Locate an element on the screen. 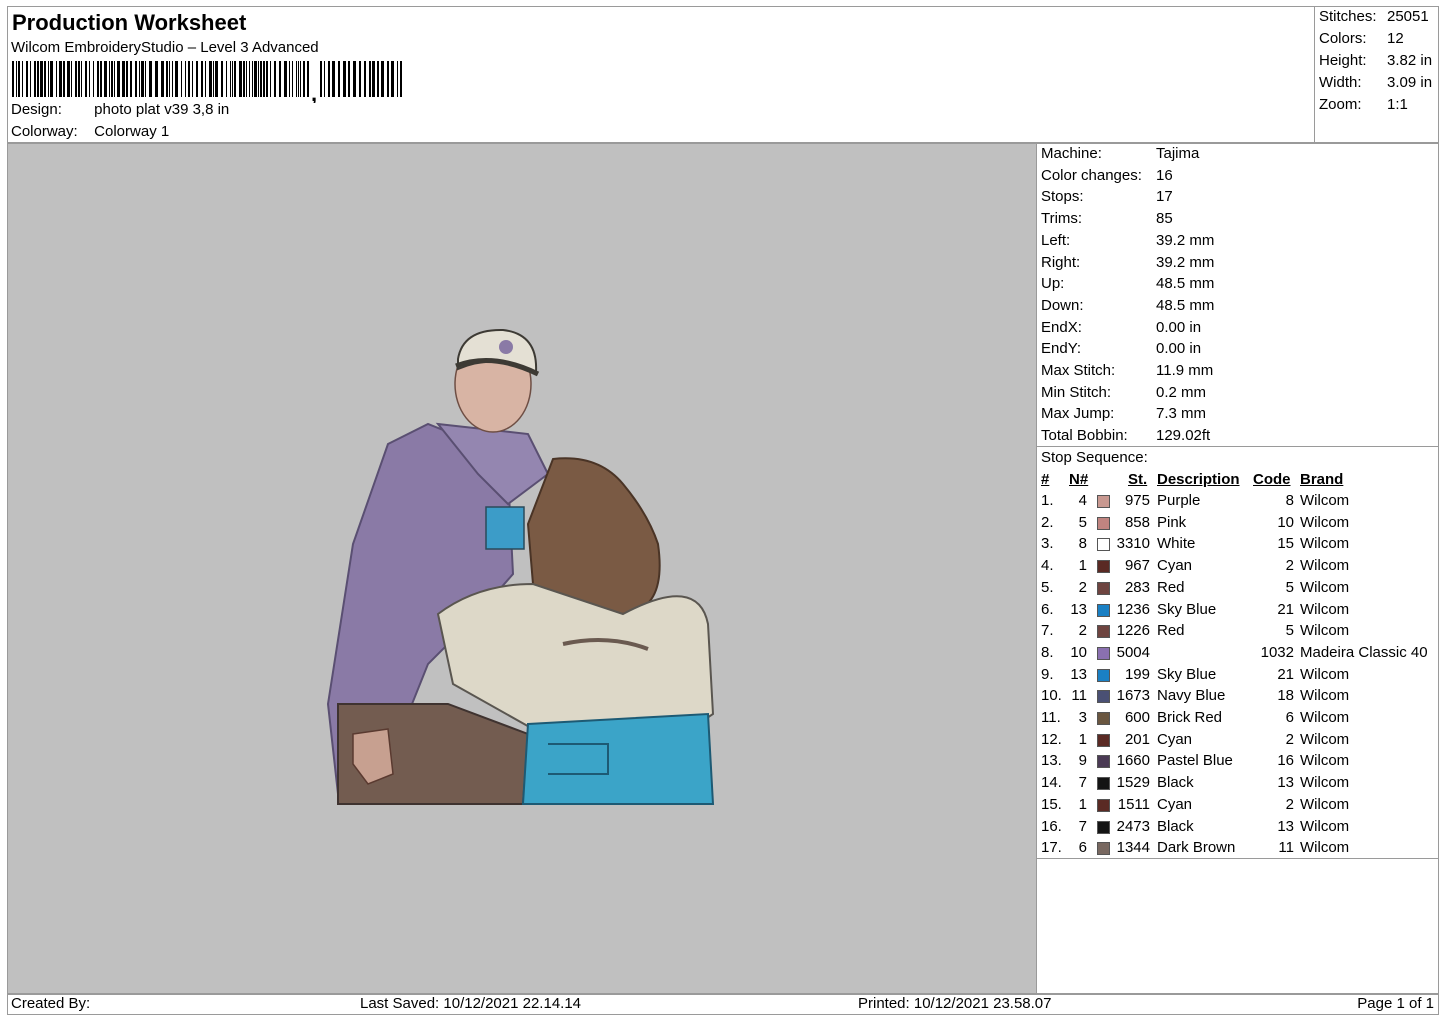 The height and width of the screenshot is (1021, 1445). stitch-count: 2473 is located at coordinates (1133, 826).